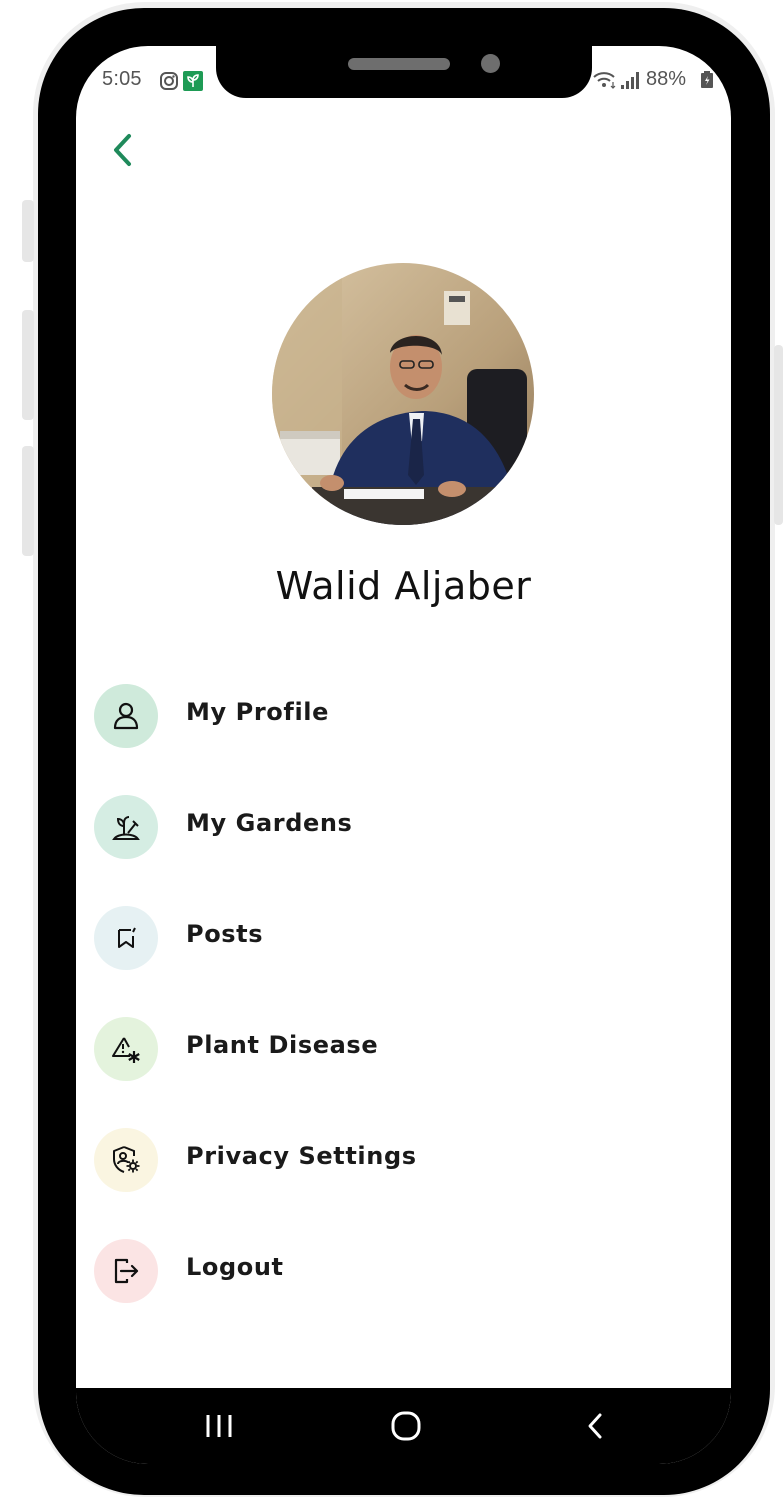 The height and width of the screenshot is (1499, 783). I want to click on side-button-volume-down, so click(28, 501).